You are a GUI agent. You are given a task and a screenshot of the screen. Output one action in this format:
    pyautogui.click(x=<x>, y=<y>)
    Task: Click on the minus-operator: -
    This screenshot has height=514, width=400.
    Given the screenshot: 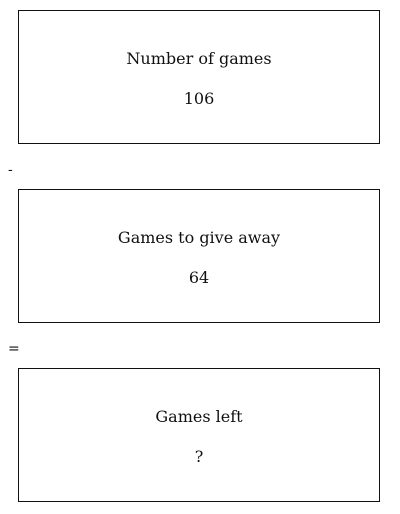 What is the action you would take?
    pyautogui.click(x=10, y=170)
    